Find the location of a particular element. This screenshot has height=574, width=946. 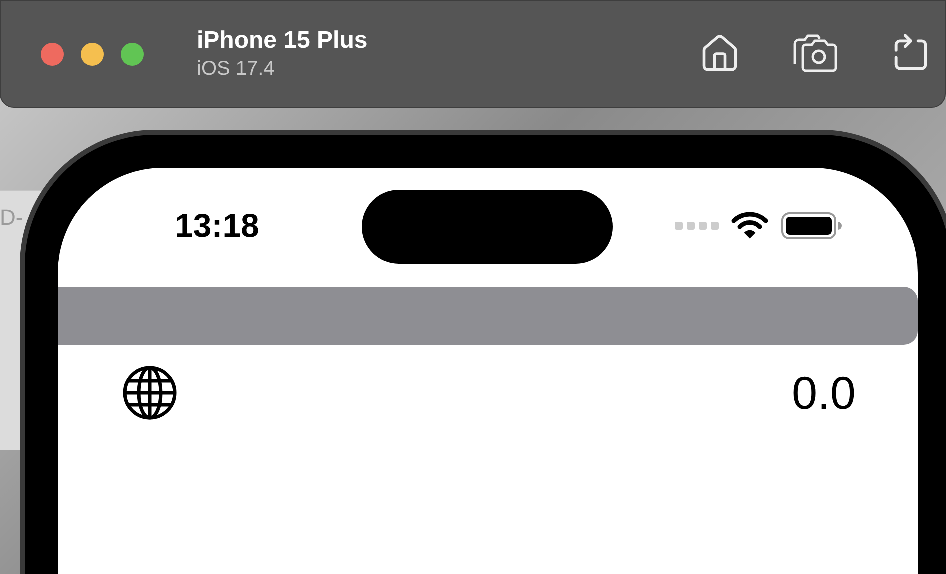

battery-icon is located at coordinates (812, 226).